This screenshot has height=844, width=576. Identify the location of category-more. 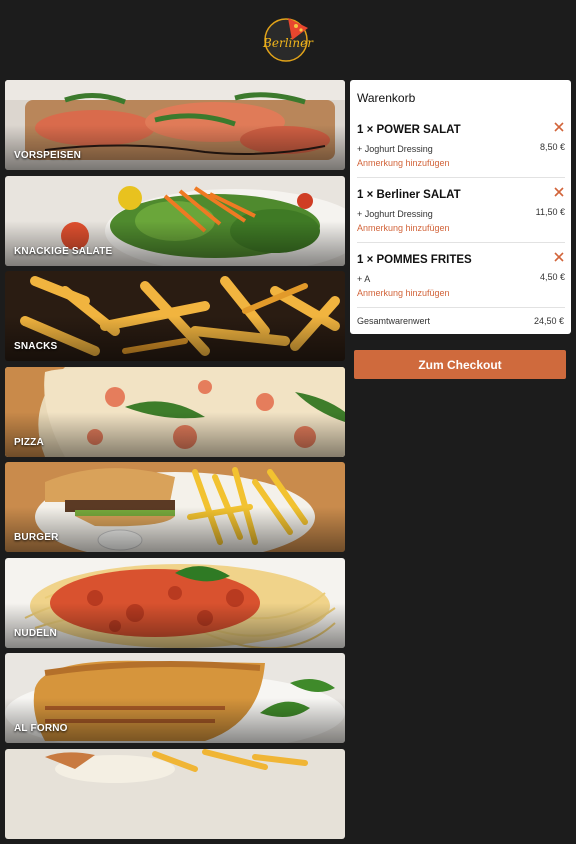
(175, 793).